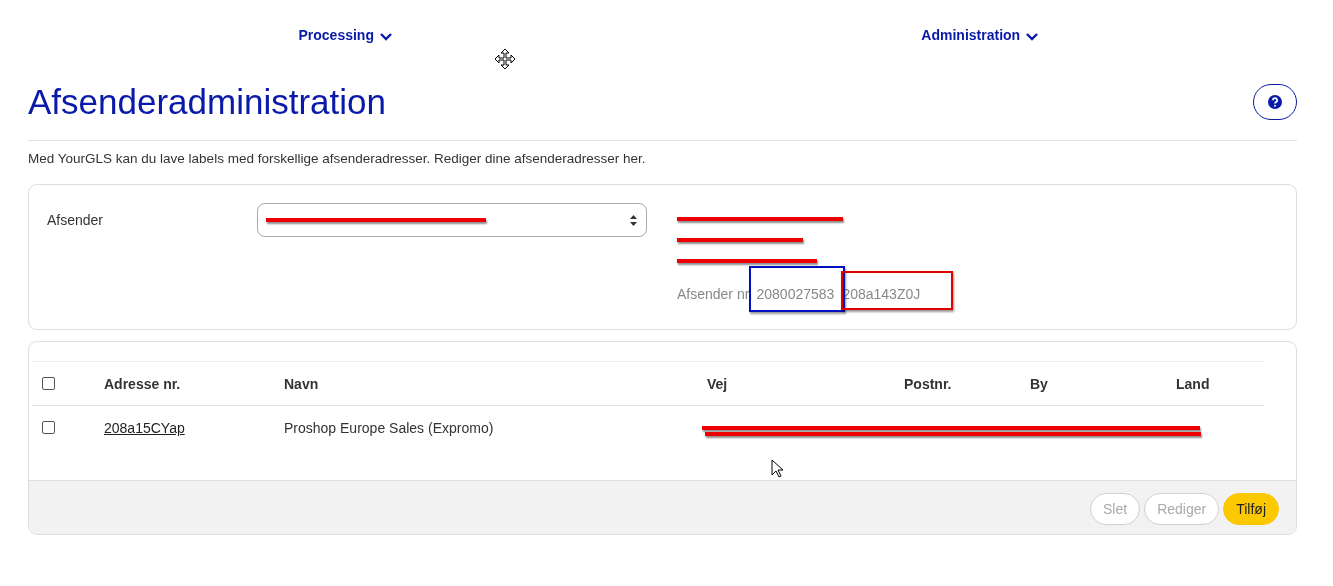 The height and width of the screenshot is (586, 1333). I want to click on column-header: Land, so click(1193, 383).